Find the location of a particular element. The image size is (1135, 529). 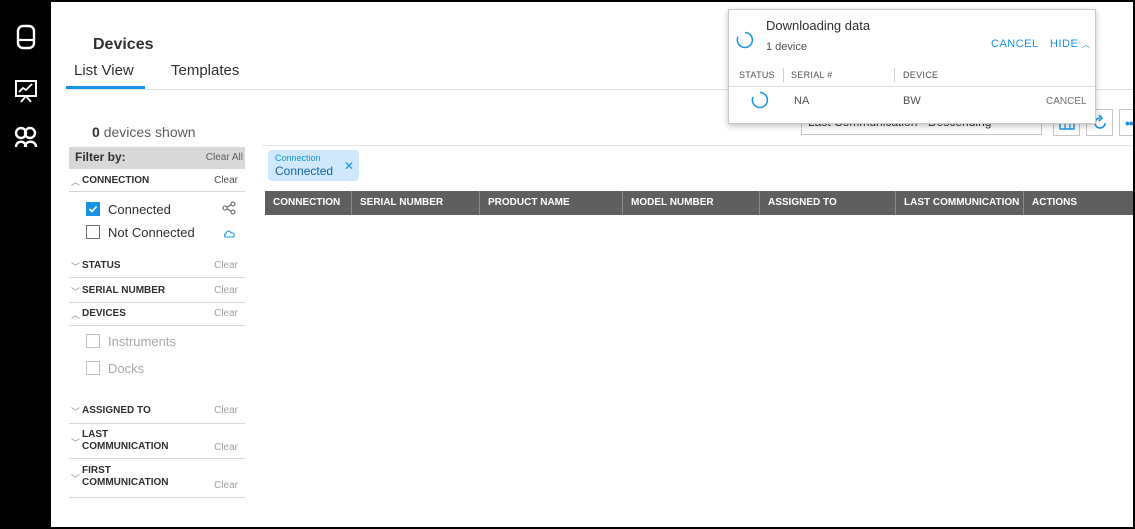

clear-last-communication-button: Clear is located at coordinates (226, 447).